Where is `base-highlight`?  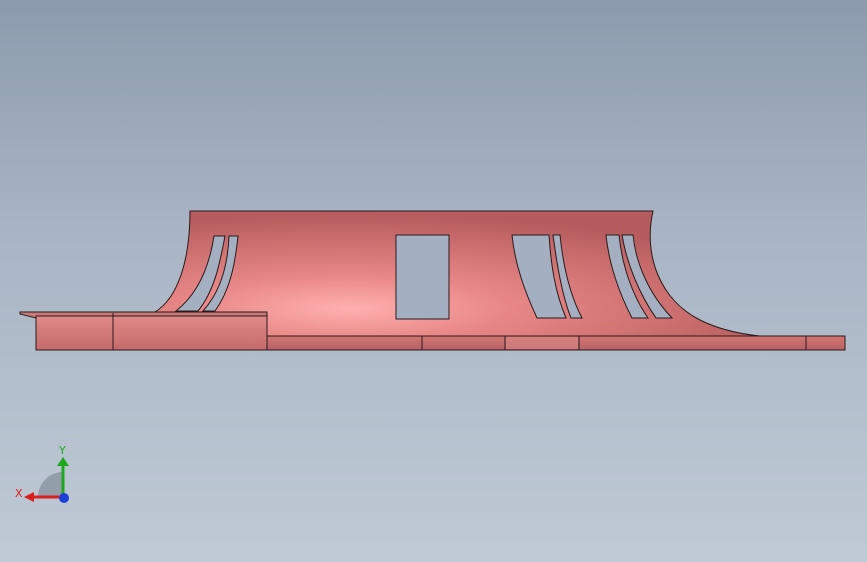
base-highlight is located at coordinates (542, 343).